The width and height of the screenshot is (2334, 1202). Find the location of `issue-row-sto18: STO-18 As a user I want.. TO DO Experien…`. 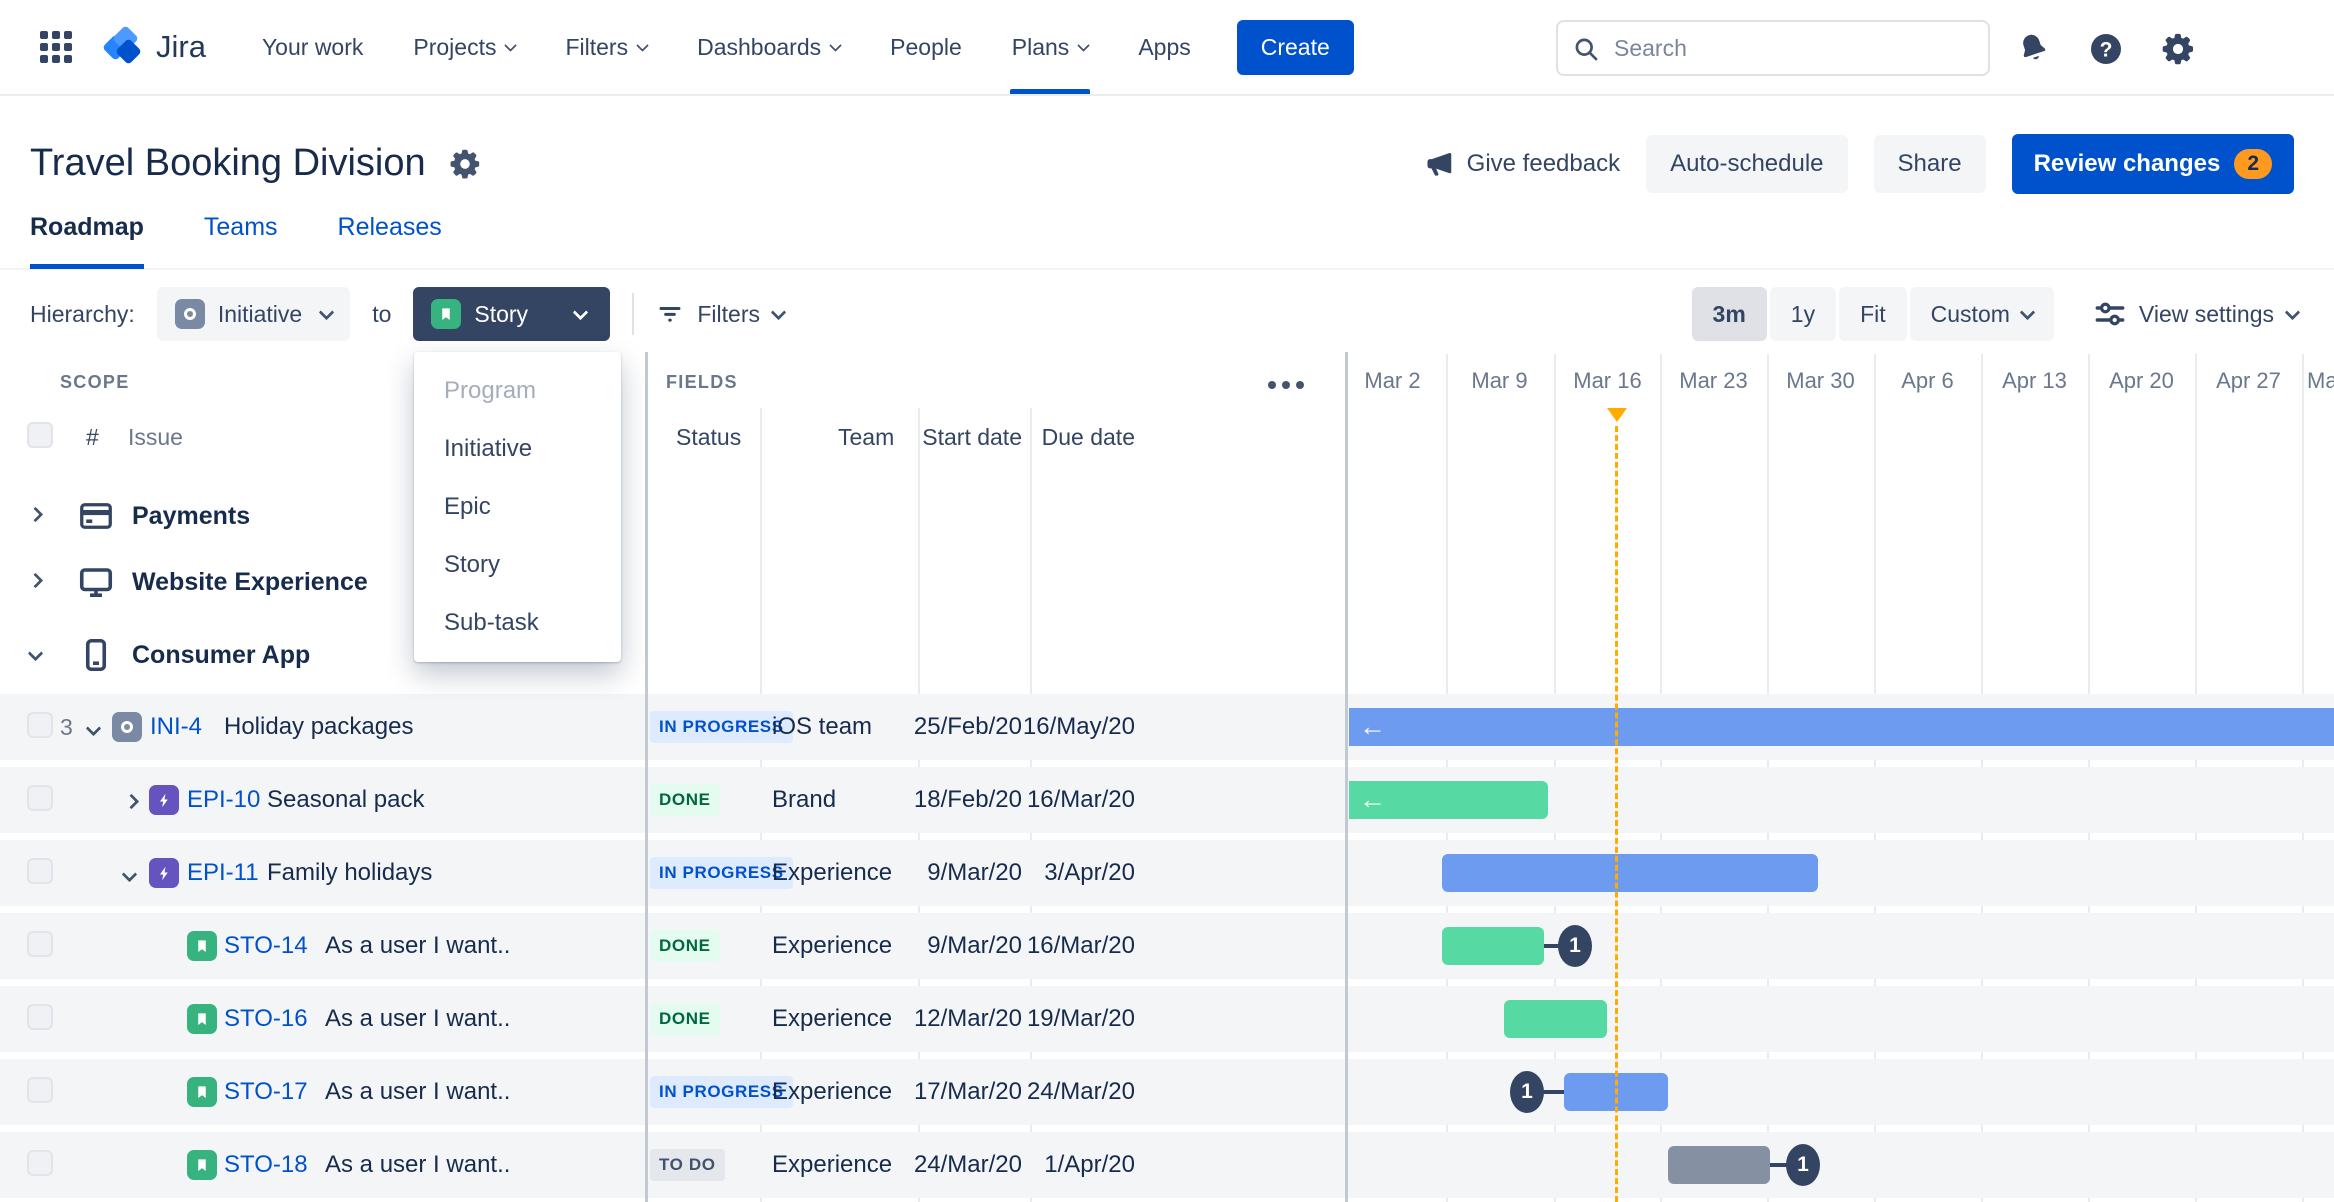

issue-row-sto18: STO-18 As a user I want.. TO DO Experien… is located at coordinates (1167, 1165).